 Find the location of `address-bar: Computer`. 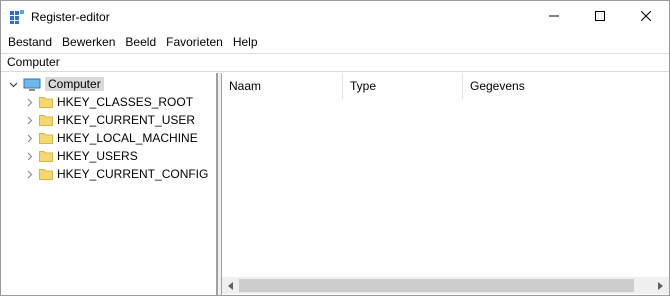

address-bar: Computer is located at coordinates (335, 62).